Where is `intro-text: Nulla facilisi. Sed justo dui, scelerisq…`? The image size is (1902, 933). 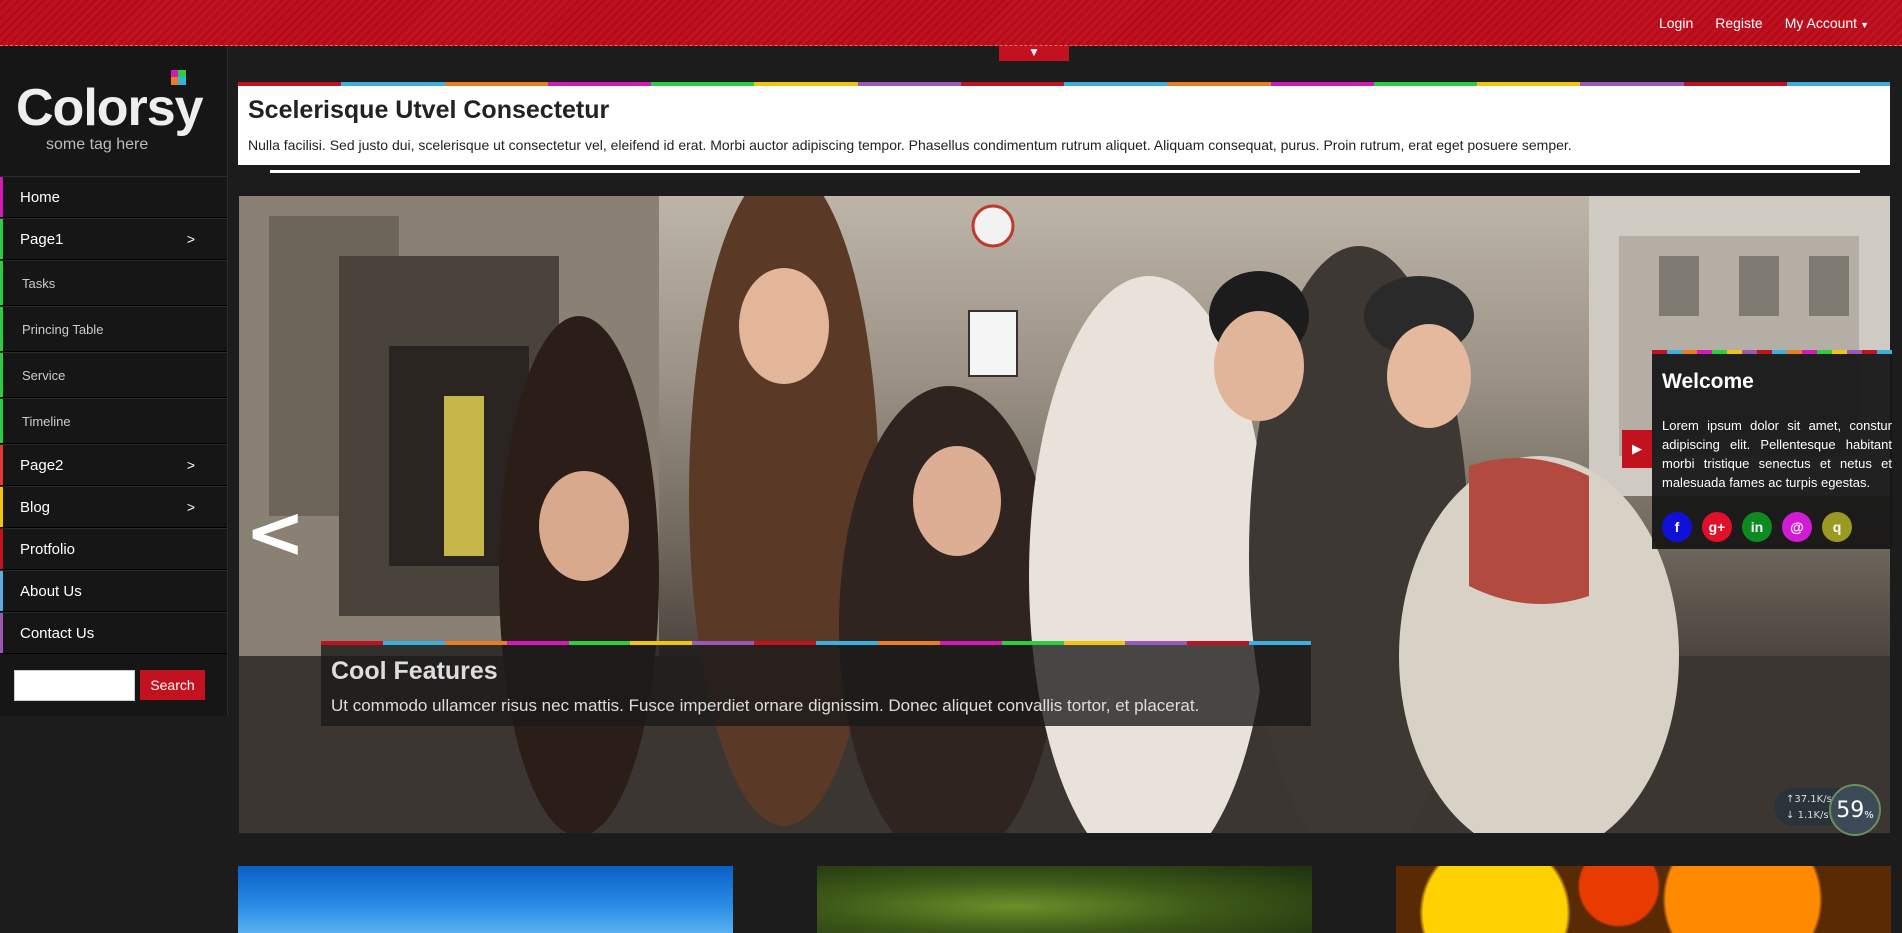
intro-text: Nulla facilisi. Sed justo dui, scelerisq… is located at coordinates (910, 145).